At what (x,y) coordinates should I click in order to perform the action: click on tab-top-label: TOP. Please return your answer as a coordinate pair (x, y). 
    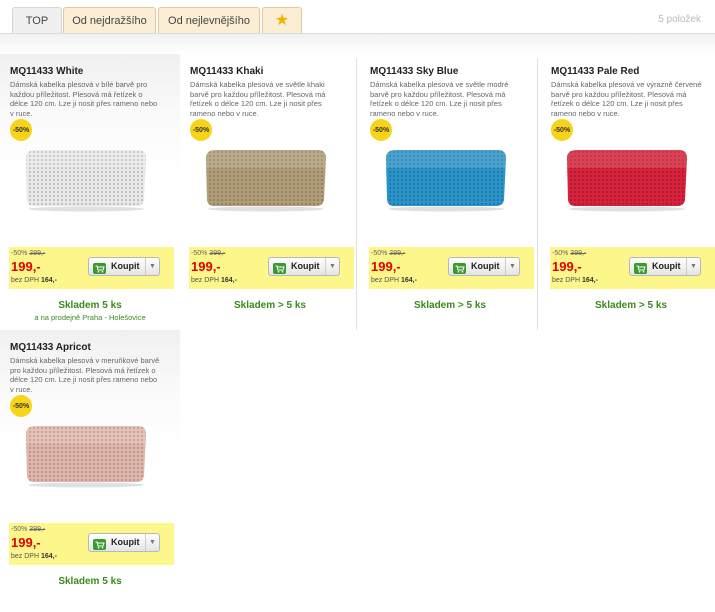
    Looking at the image, I should click on (37, 21).